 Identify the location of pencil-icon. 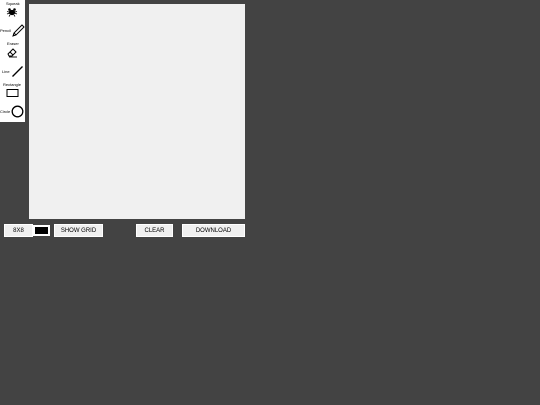
(18, 30).